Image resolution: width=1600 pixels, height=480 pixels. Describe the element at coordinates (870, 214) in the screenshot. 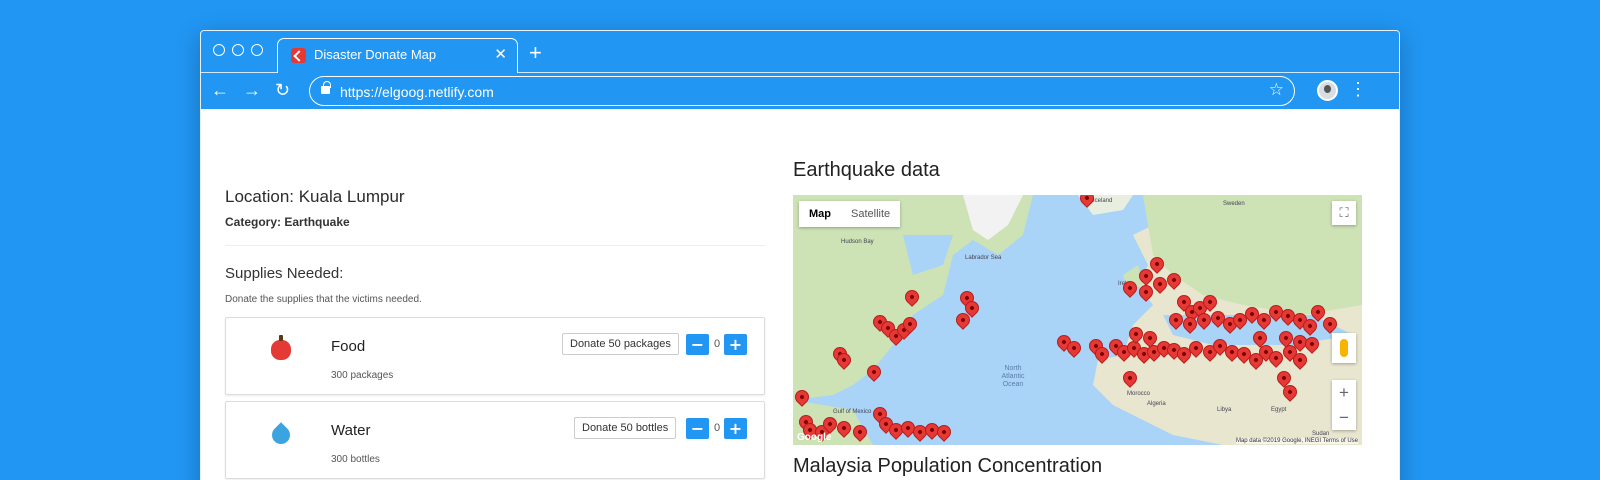

I see `satellite-view-button: Satellite` at that location.